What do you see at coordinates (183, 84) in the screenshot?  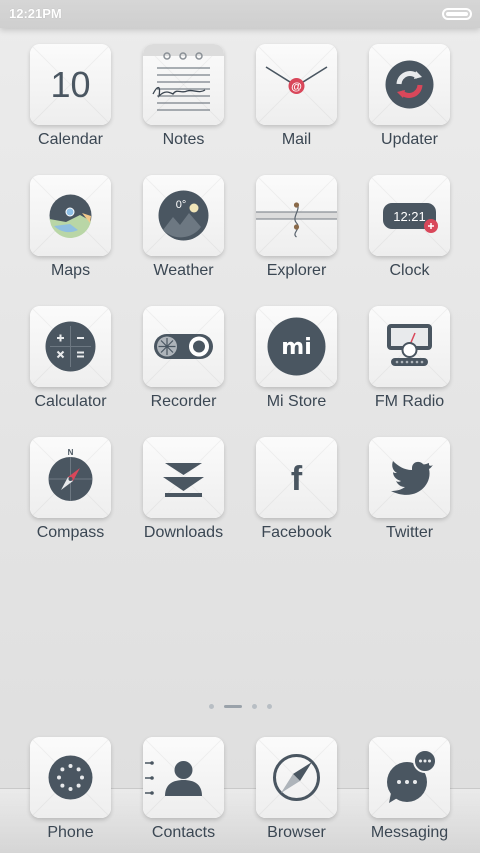 I see `notes-icon` at bounding box center [183, 84].